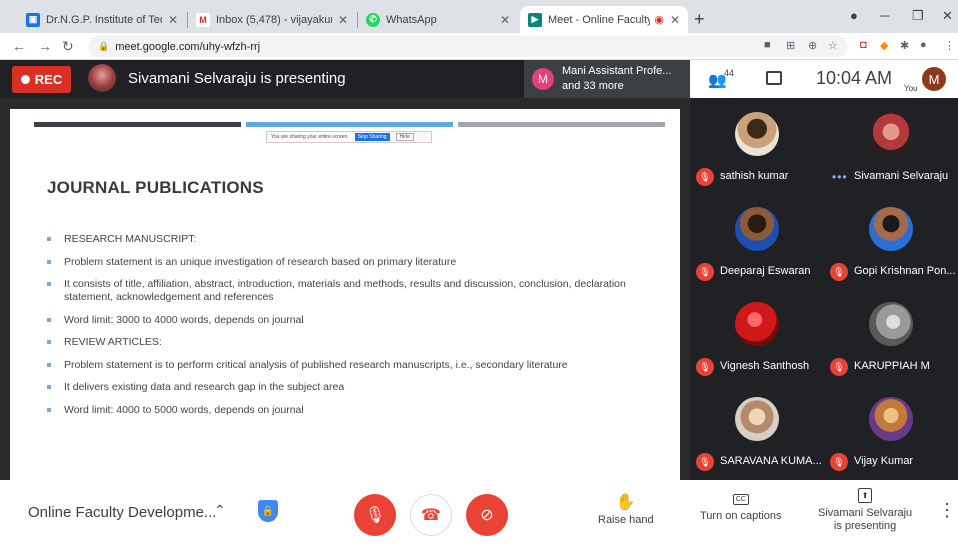 The height and width of the screenshot is (546, 958). I want to click on tab-college: ▣ Dr.N.G.P. Institute of Technology ✕, so click(102, 19).